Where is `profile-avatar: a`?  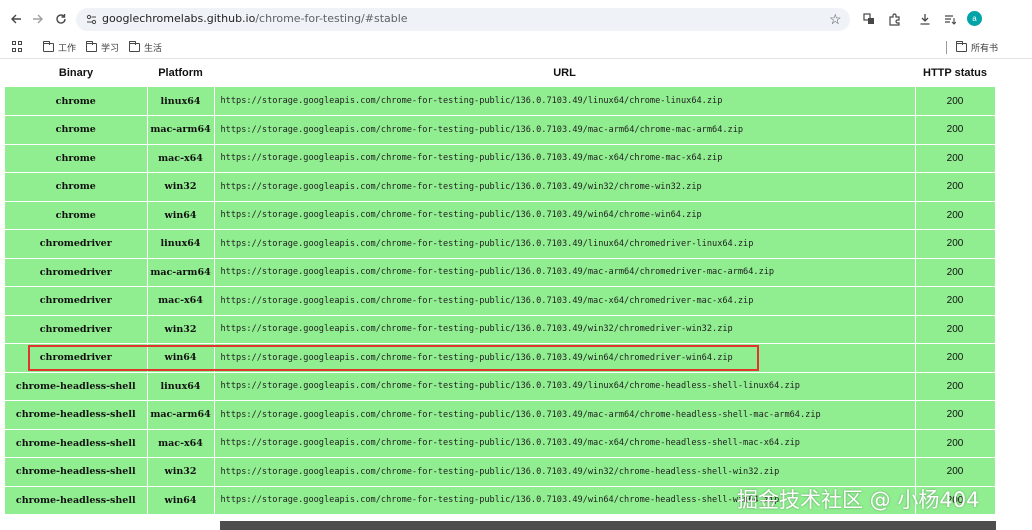 profile-avatar: a is located at coordinates (974, 18).